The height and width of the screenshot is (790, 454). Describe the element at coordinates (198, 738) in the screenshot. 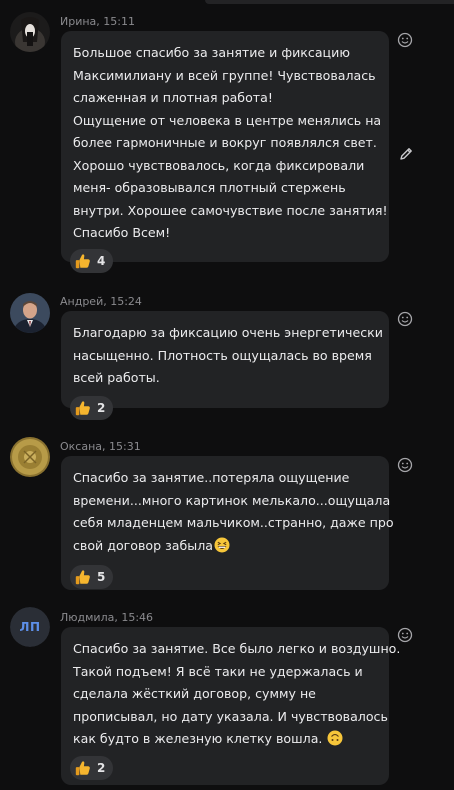

I see `text-line-content: как будто в железную клетку вошла.` at that location.